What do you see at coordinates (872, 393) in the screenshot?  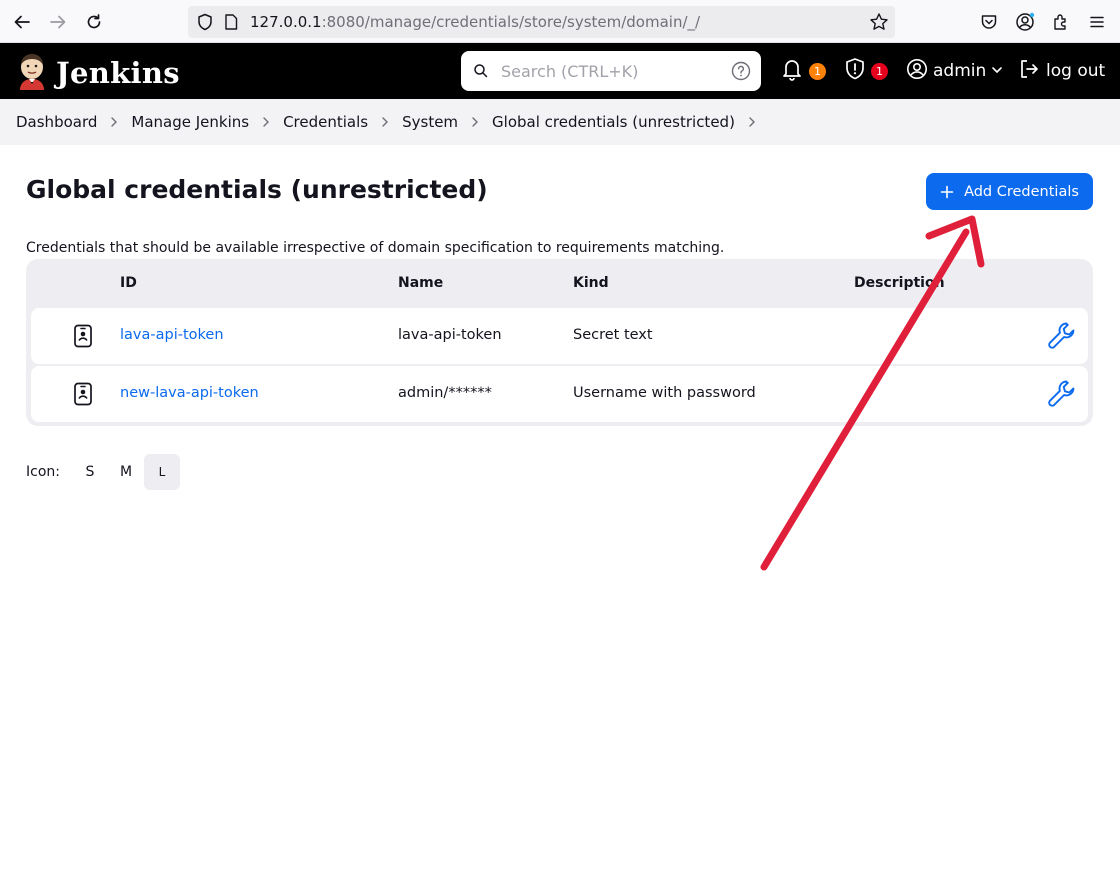 I see `annotation-arrow` at bounding box center [872, 393].